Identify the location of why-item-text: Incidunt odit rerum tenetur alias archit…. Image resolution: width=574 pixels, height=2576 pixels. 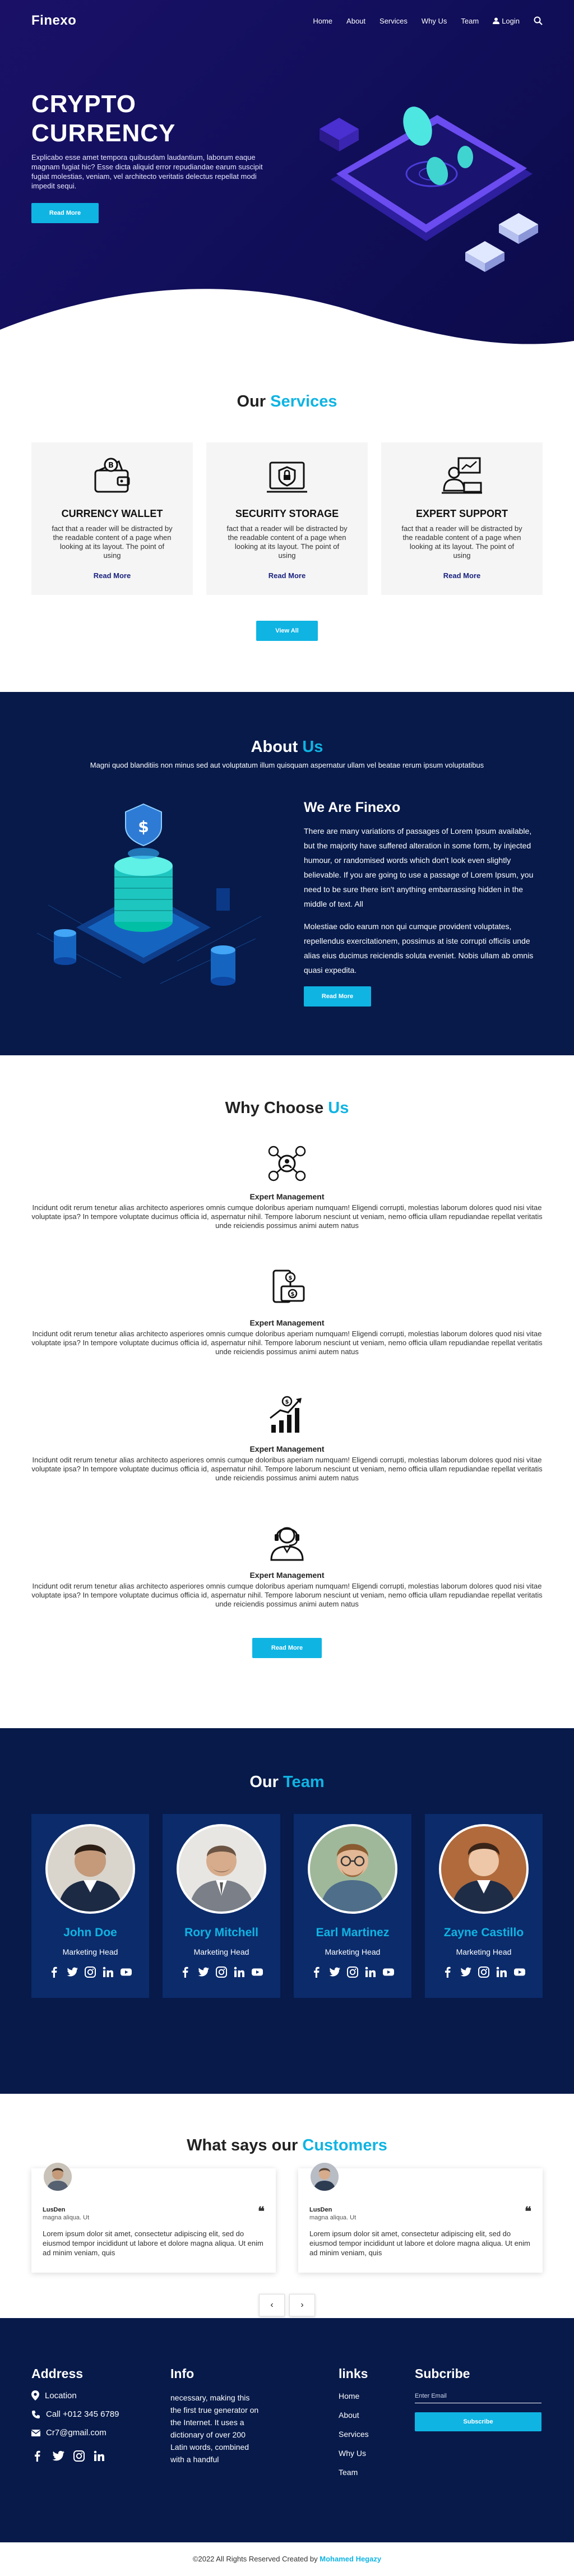
(287, 1343).